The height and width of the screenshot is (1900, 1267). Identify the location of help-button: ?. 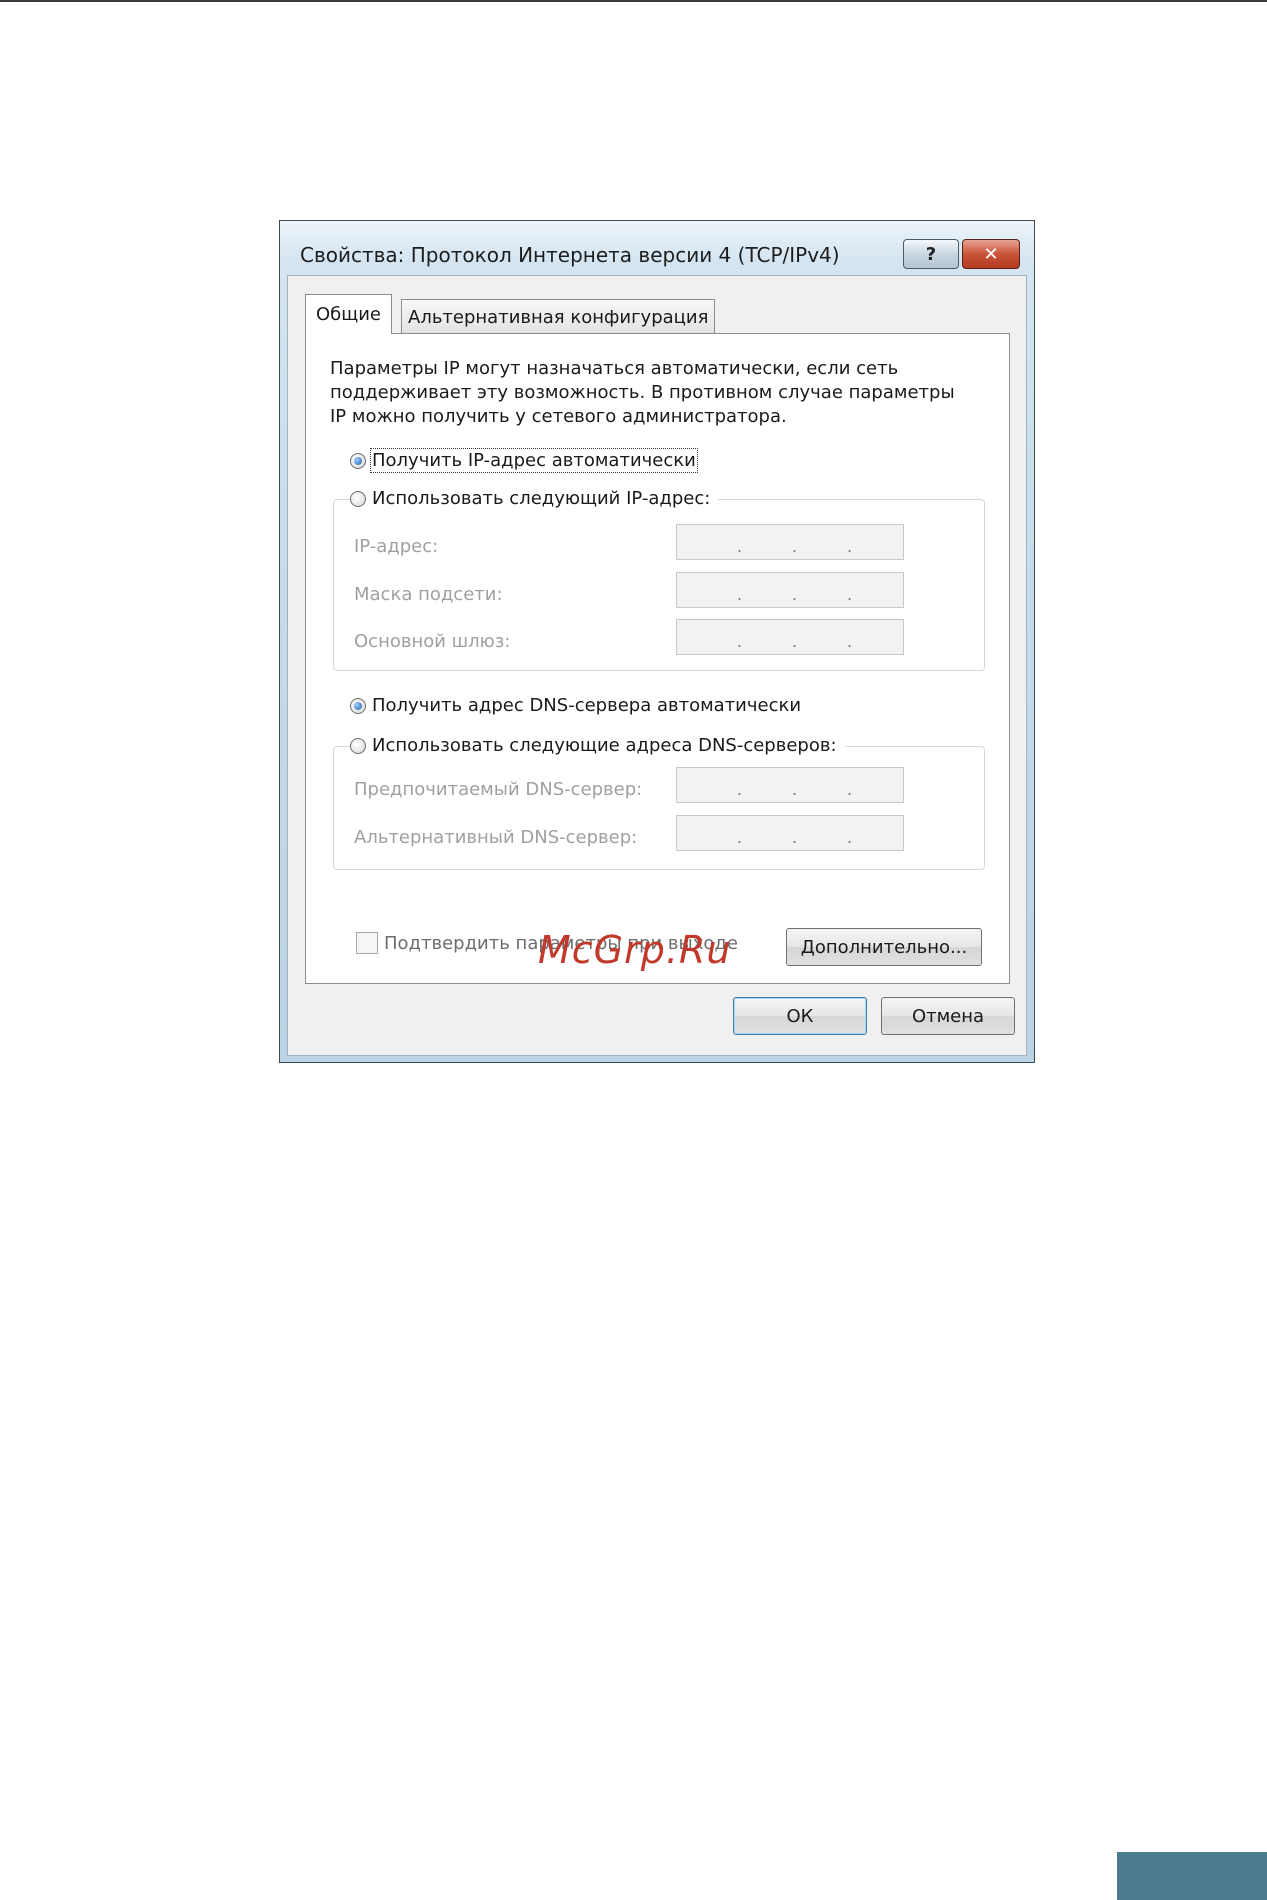
(931, 254).